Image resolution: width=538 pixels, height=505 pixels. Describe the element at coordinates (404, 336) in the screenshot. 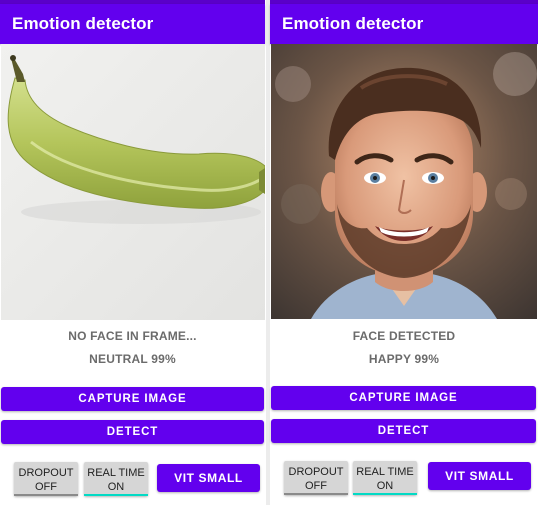

I see `face-status-label: FACE DETECTED` at that location.